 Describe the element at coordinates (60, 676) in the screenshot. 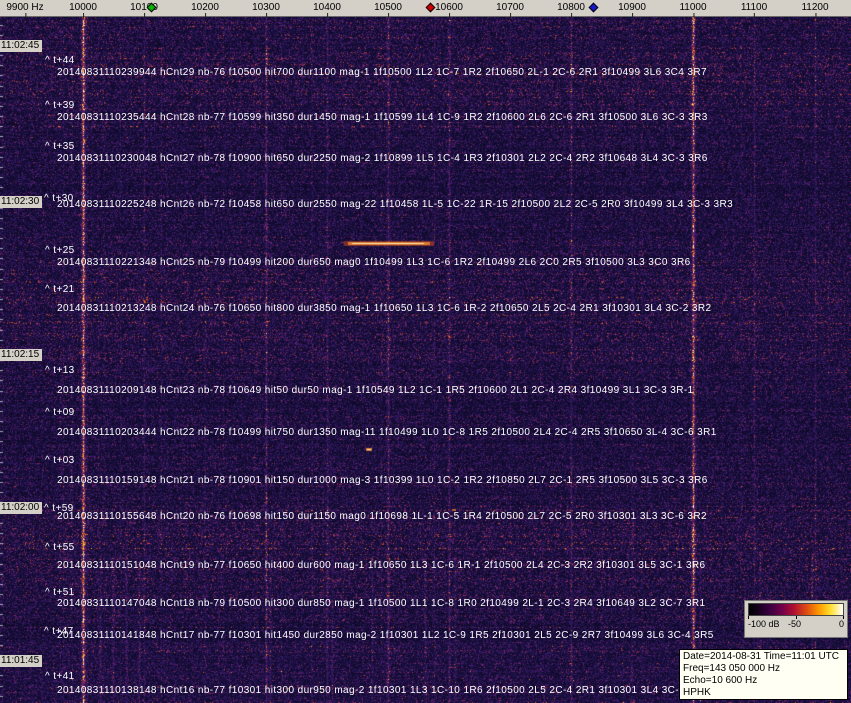

I see `echo-marker: ^ t+41` at that location.